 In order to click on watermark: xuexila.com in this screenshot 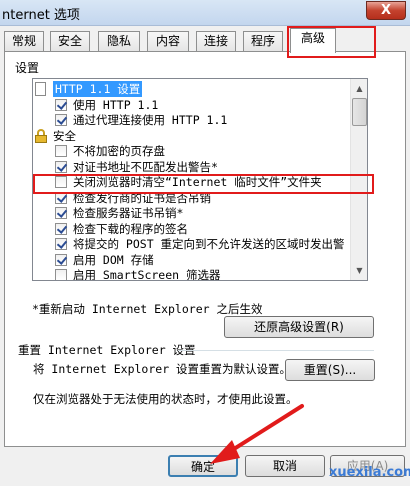, I will do `click(369, 472)`.